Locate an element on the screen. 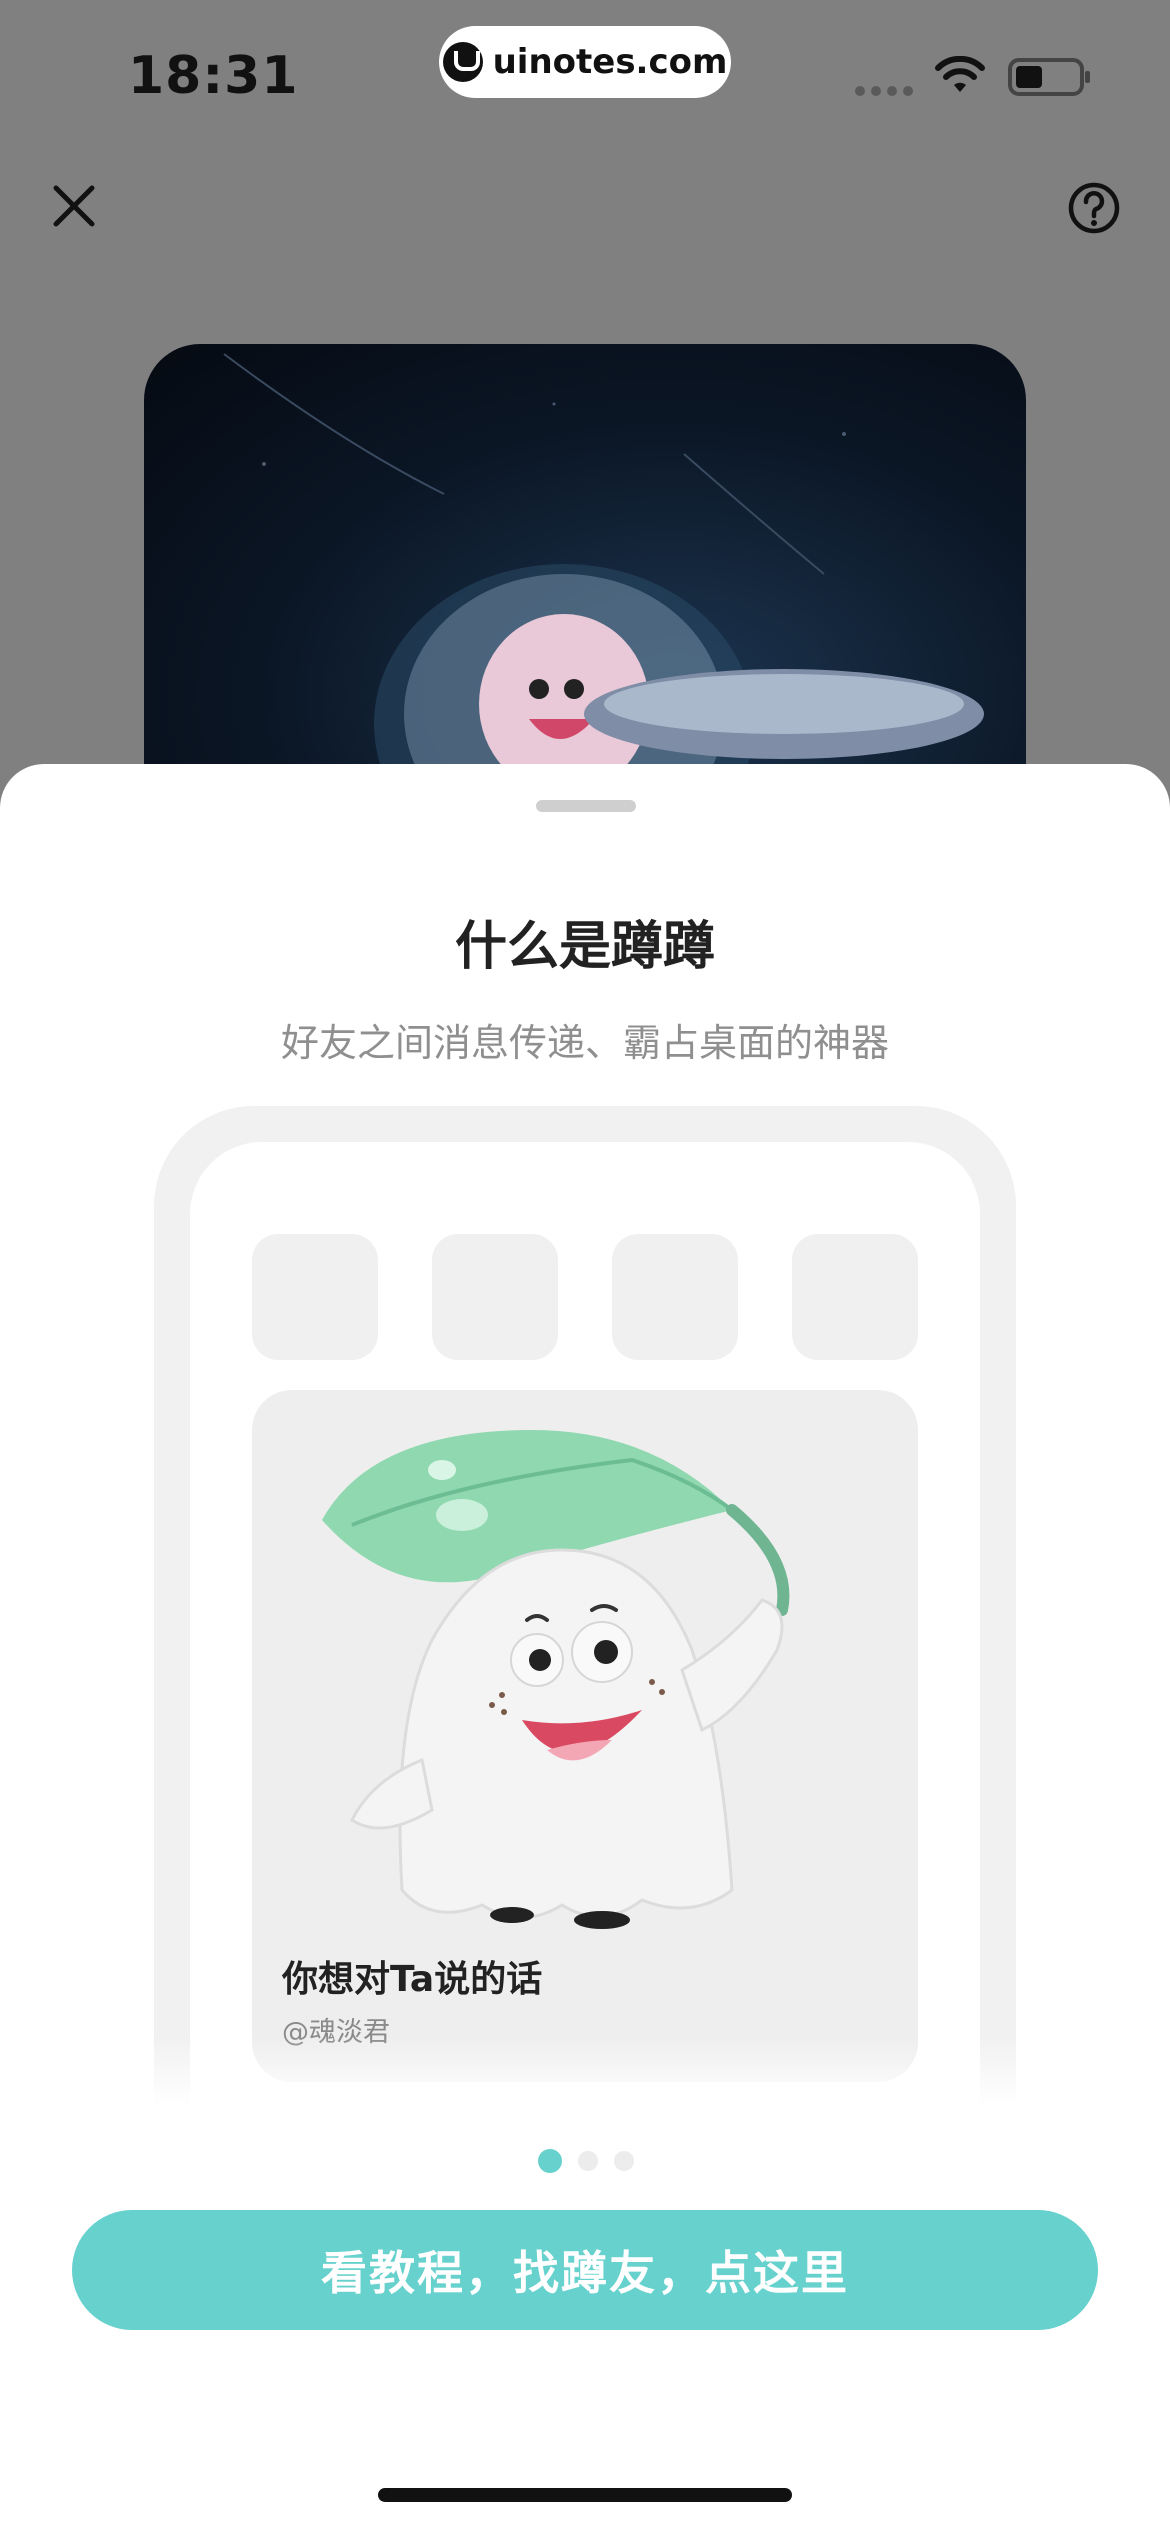 The width and height of the screenshot is (1170, 2532). tutorial-cta-button: 看教程，找蹲友，点这里 is located at coordinates (585, 2270).